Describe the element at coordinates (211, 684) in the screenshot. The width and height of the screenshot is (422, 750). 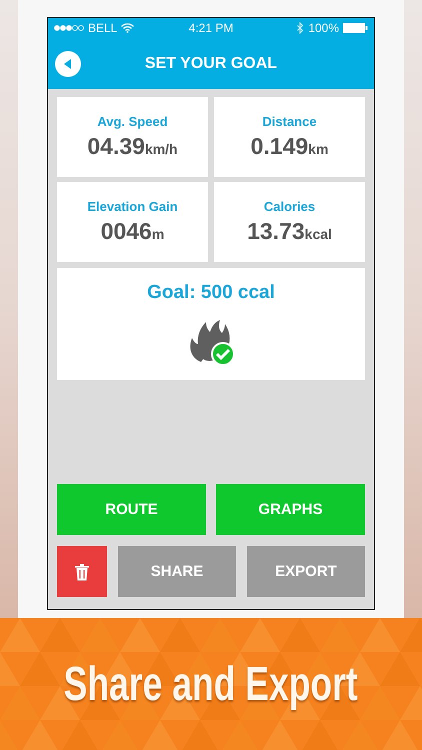
I see `banner-caption: Share and Export` at that location.